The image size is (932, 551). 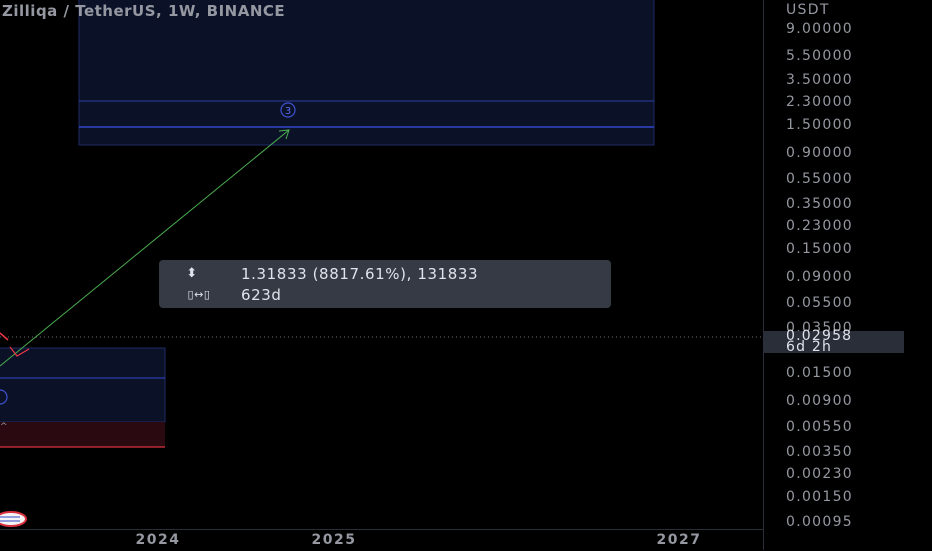 I want to click on time-tick-2027: 2027, so click(x=679, y=540).